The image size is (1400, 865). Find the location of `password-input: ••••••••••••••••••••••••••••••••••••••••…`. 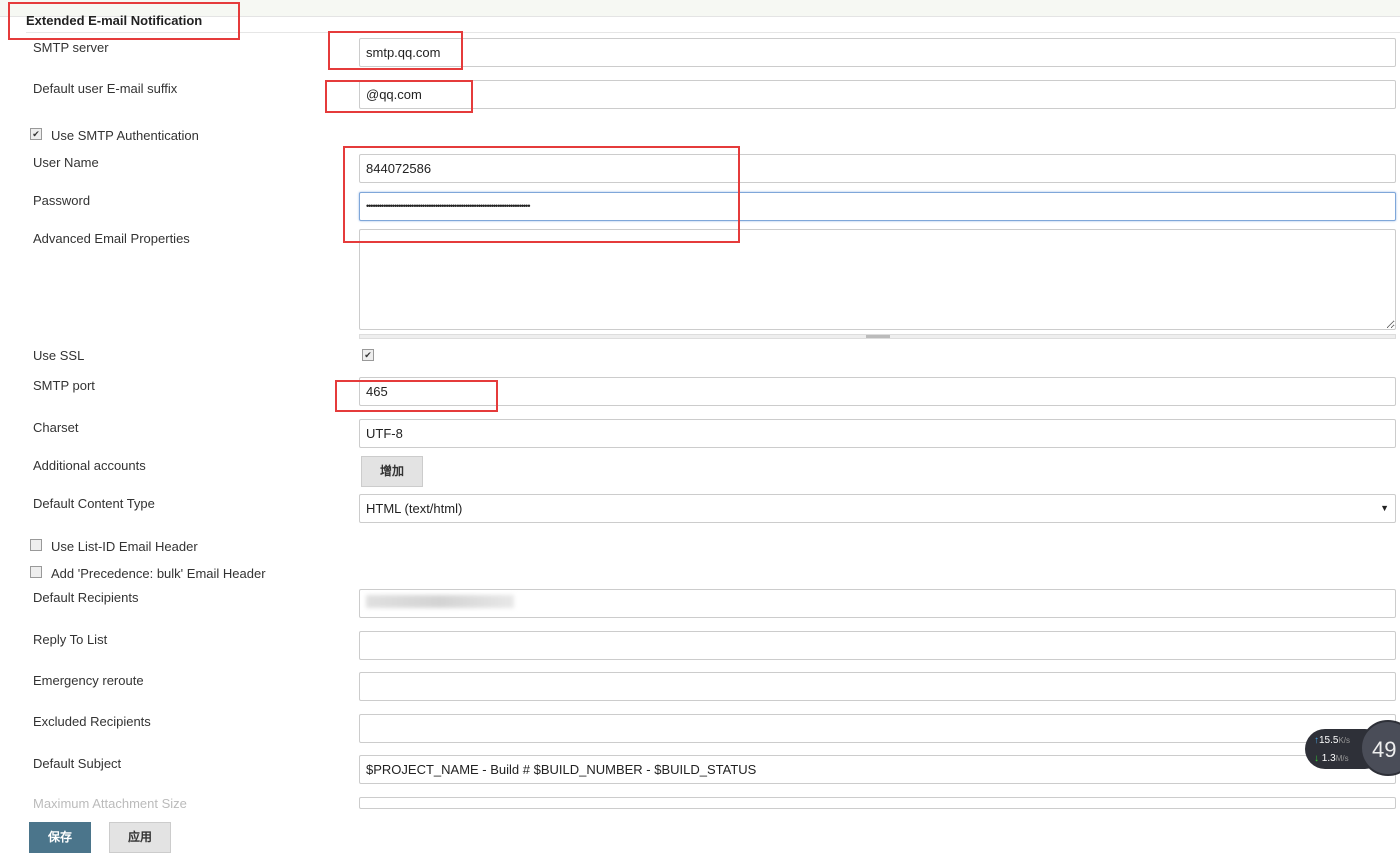

password-input: ••••••••••••••••••••••••••••••••••••••••… is located at coordinates (877, 206).